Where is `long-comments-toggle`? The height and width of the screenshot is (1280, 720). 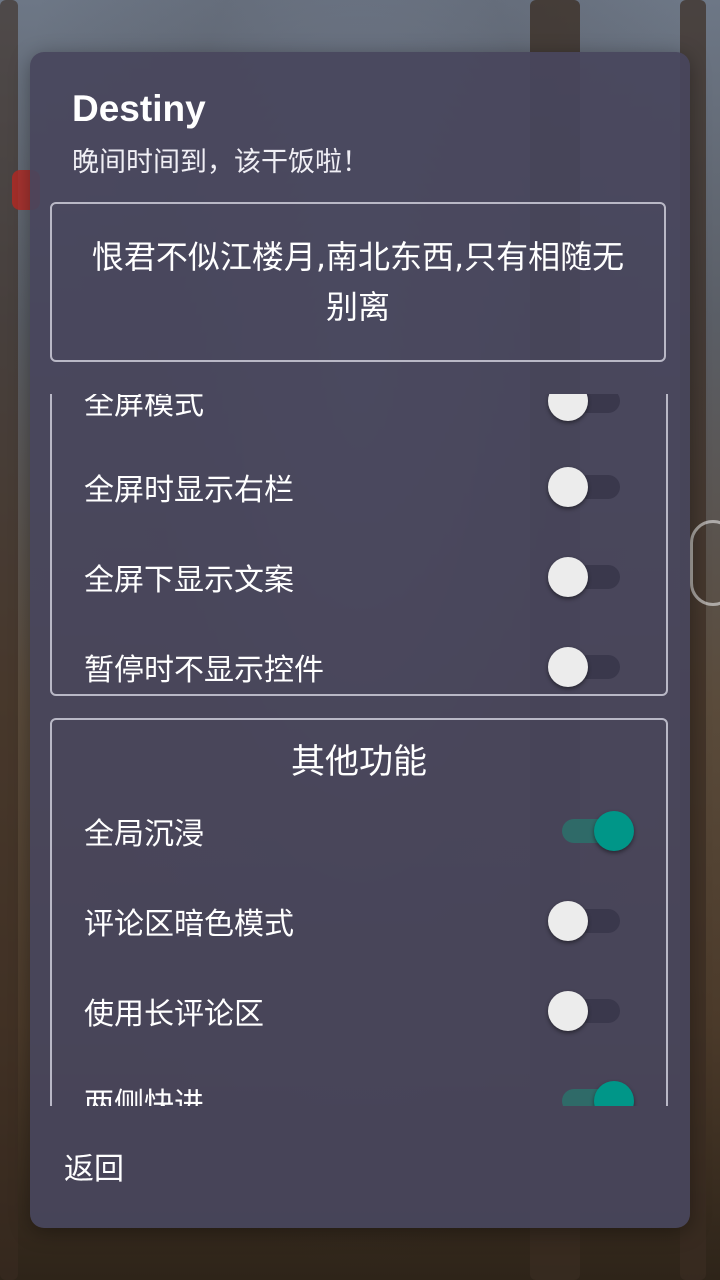 long-comments-toggle is located at coordinates (587, 1011).